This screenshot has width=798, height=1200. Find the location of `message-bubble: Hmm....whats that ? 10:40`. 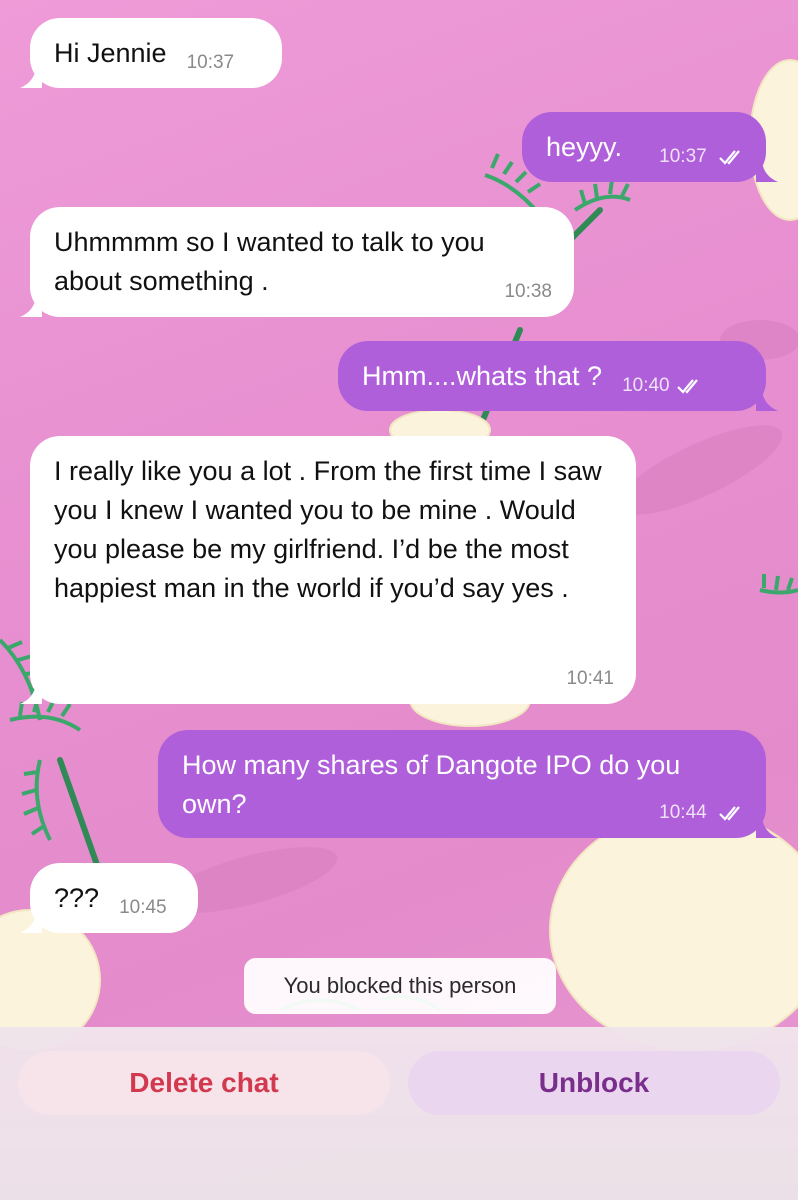

message-bubble: Hmm....whats that ? 10:40 is located at coordinates (552, 376).